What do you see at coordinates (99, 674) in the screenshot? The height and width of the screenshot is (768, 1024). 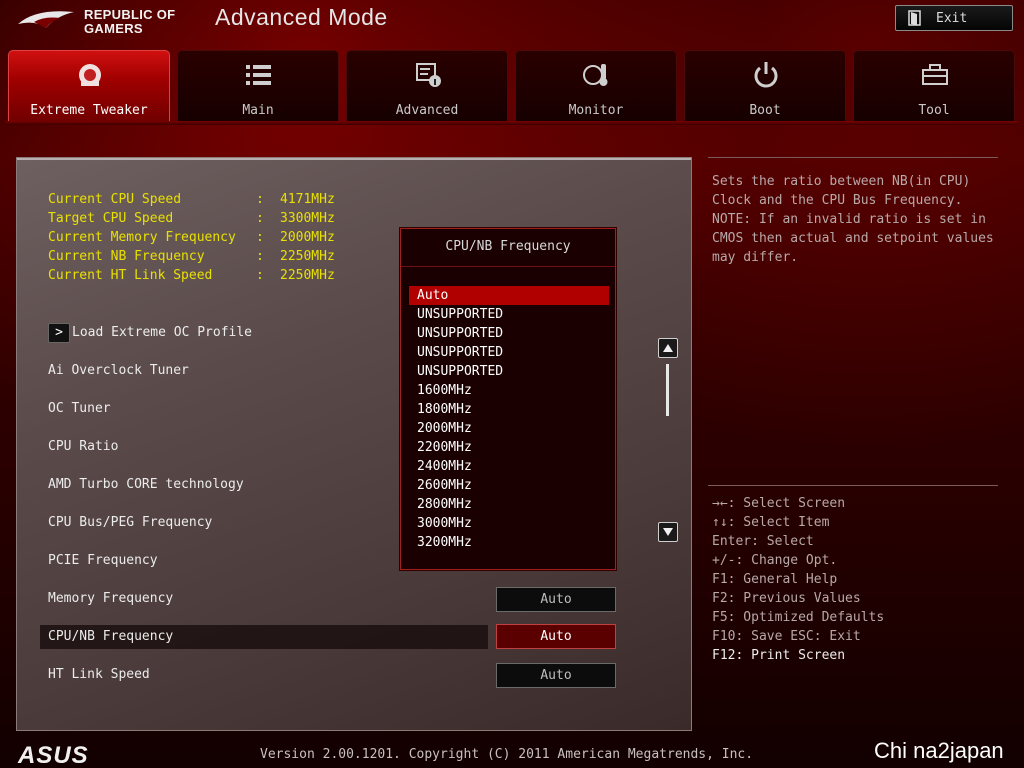 I see `item-ht-link-speed: HT Link Speed` at bounding box center [99, 674].